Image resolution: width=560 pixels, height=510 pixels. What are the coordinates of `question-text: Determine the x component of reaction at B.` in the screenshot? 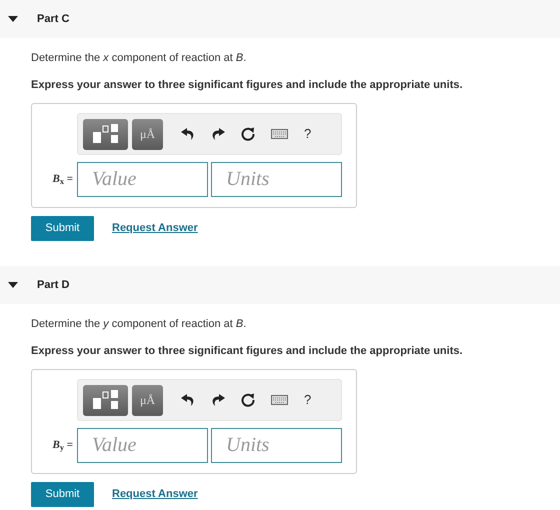 It's located at (139, 58).